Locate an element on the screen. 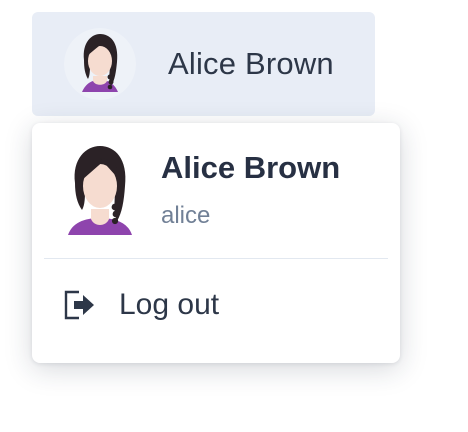 Image resolution: width=468 pixels, height=432 pixels. profile-username: alice is located at coordinates (186, 215).